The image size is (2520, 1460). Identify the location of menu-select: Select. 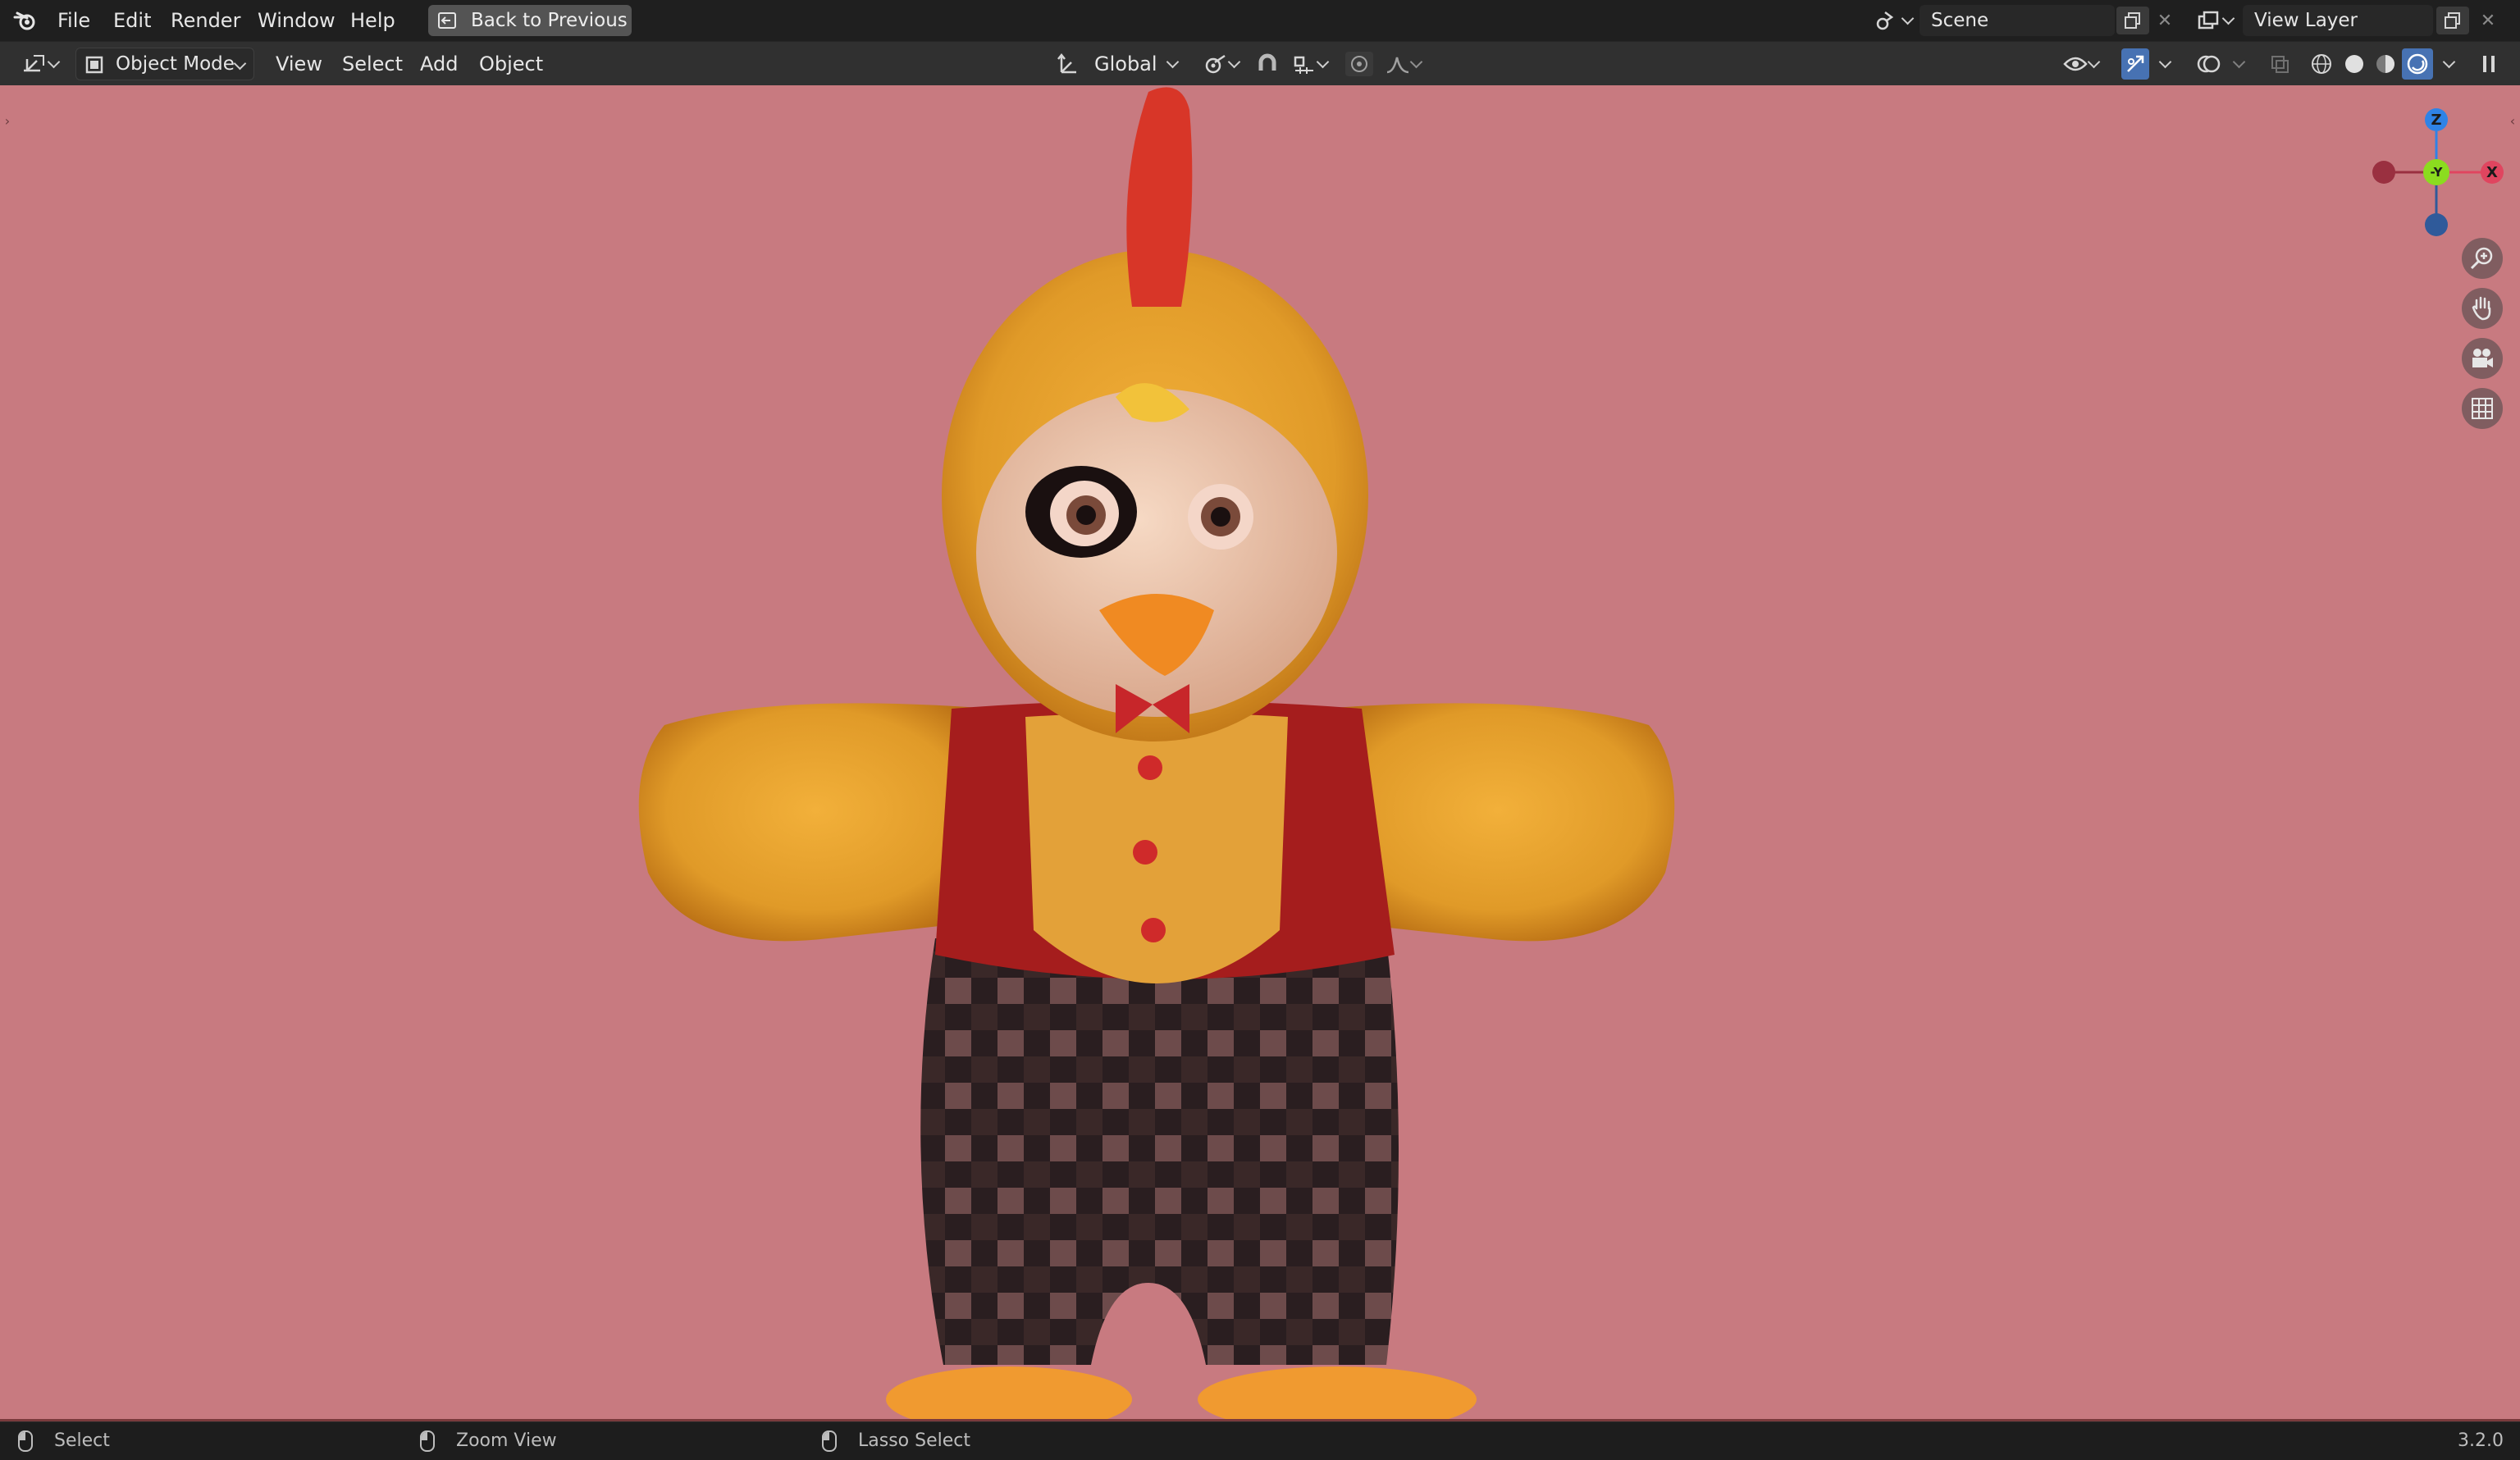
(373, 64).